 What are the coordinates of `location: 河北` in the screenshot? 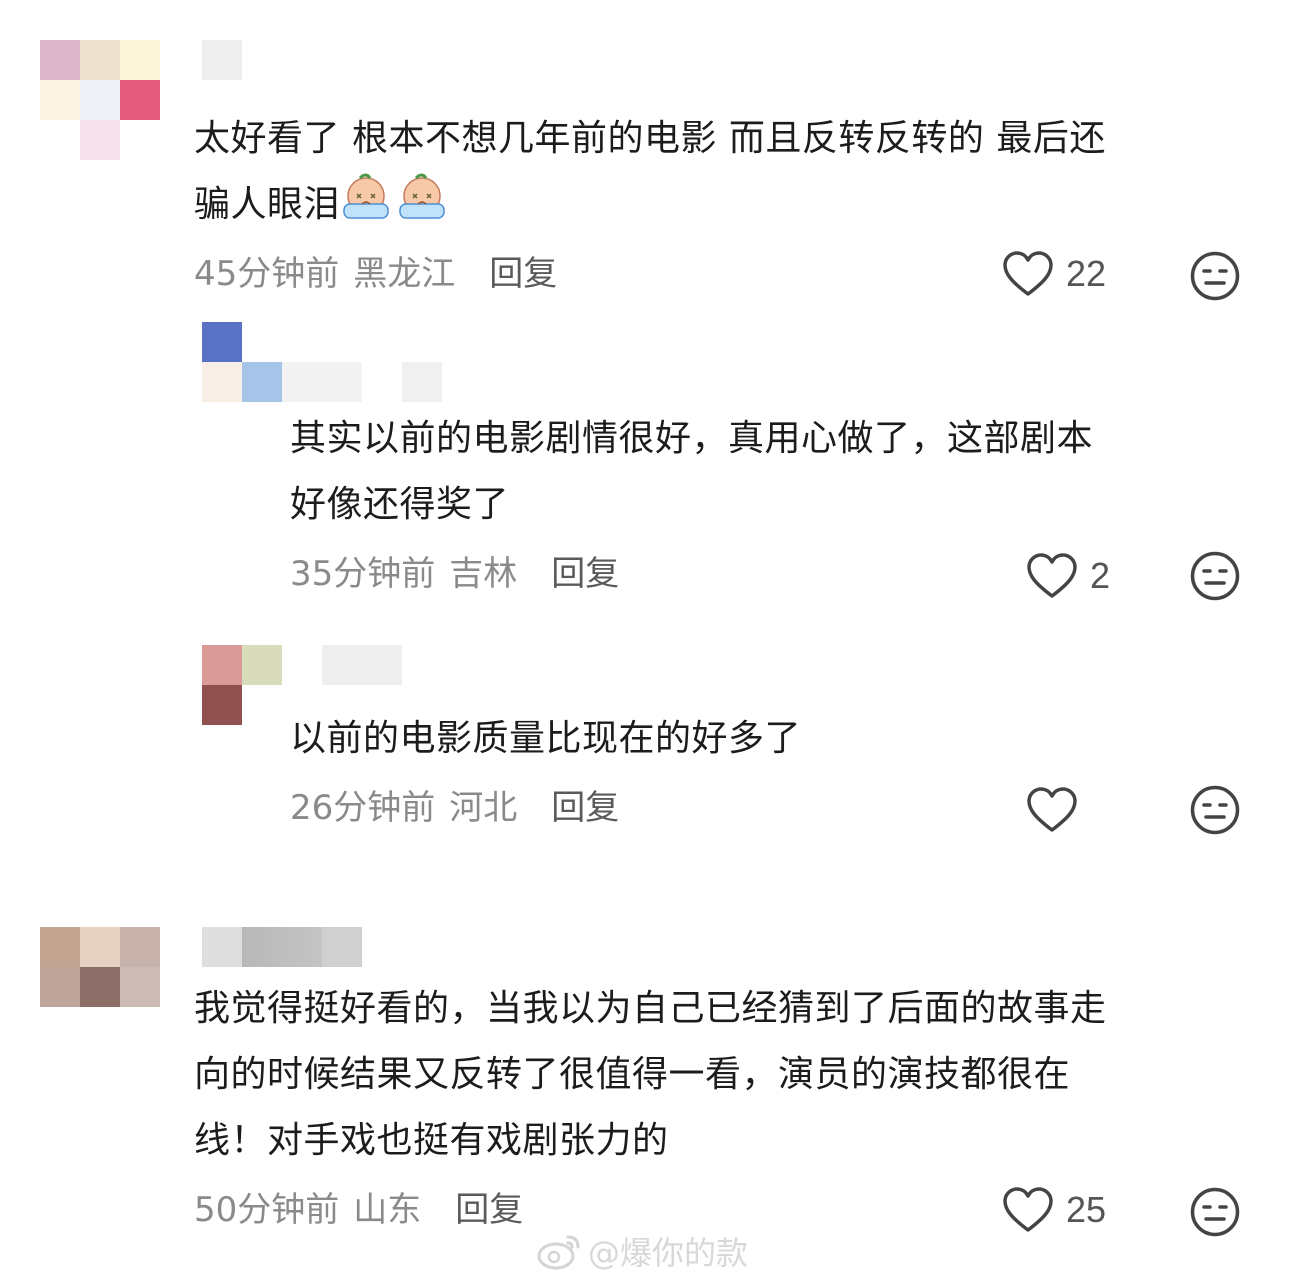 It's located at (483, 808).